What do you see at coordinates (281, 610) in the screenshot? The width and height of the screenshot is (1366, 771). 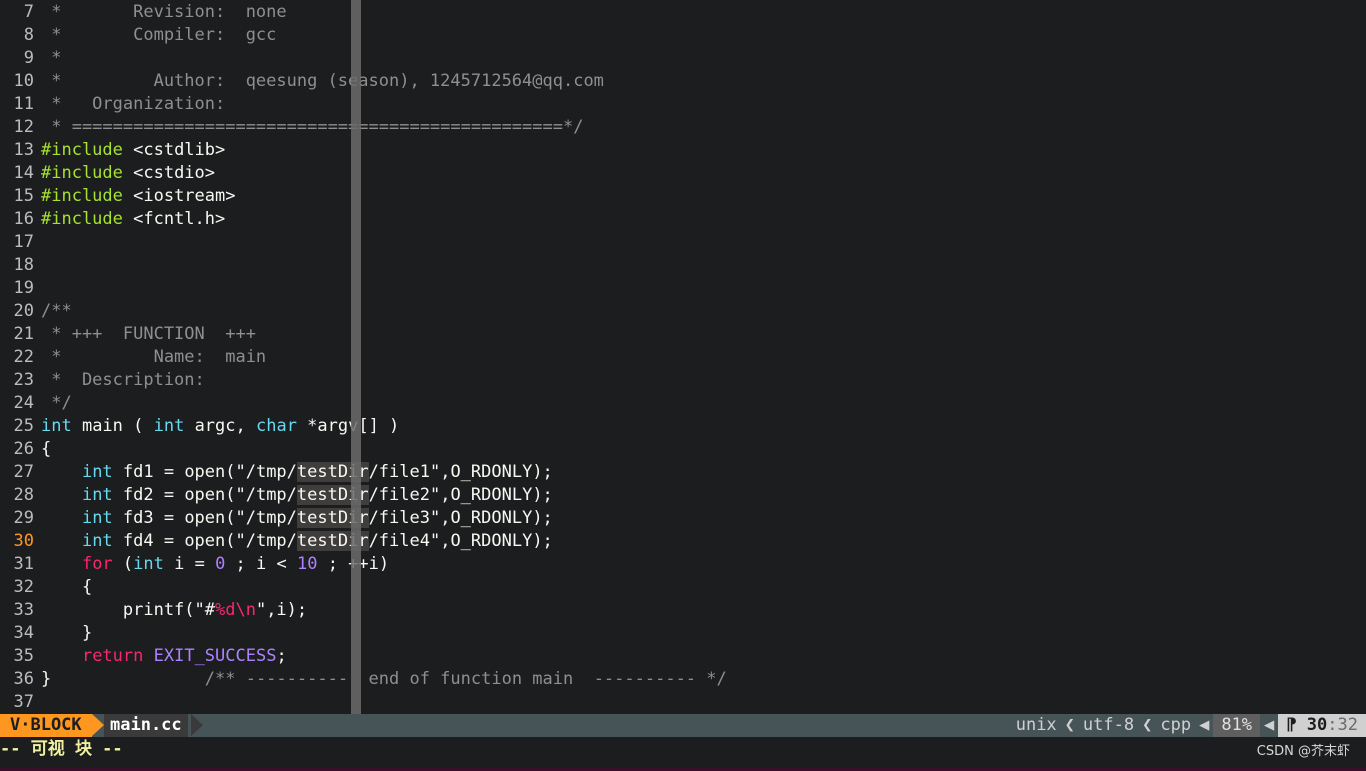 I see `code-token: ",i);` at bounding box center [281, 610].